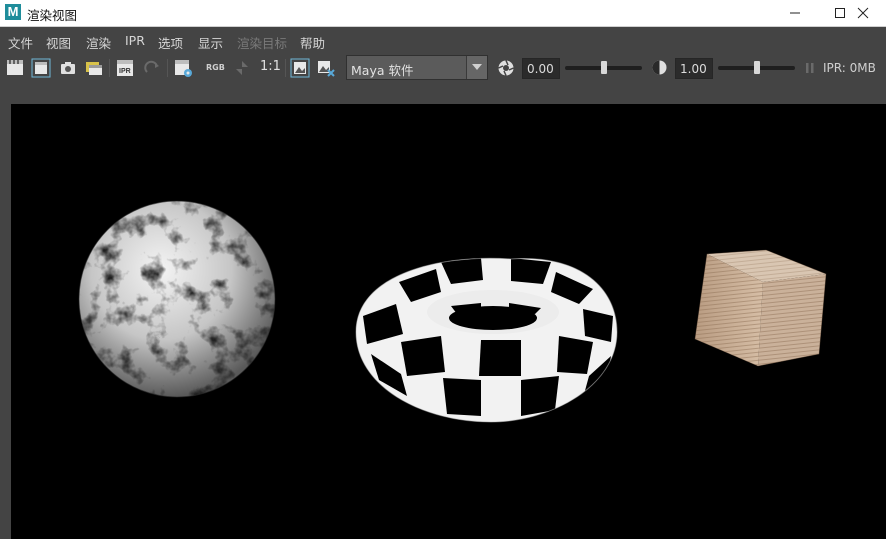 The height and width of the screenshot is (539, 886). I want to click on renderer-label: Maya 软件, so click(382, 70).